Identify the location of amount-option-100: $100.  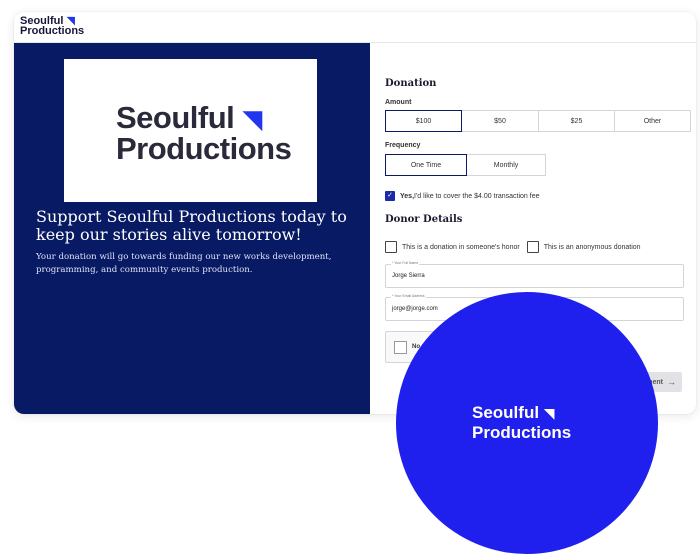
(423, 121).